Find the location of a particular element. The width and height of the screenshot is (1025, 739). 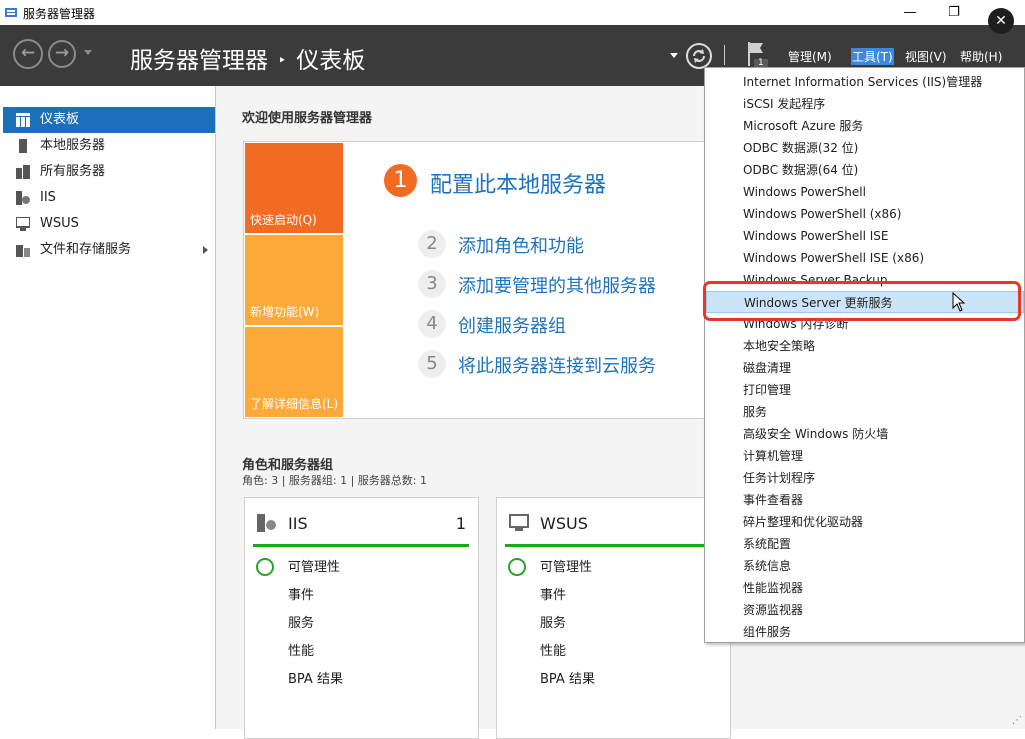

card-title: IIS is located at coordinates (298, 523).